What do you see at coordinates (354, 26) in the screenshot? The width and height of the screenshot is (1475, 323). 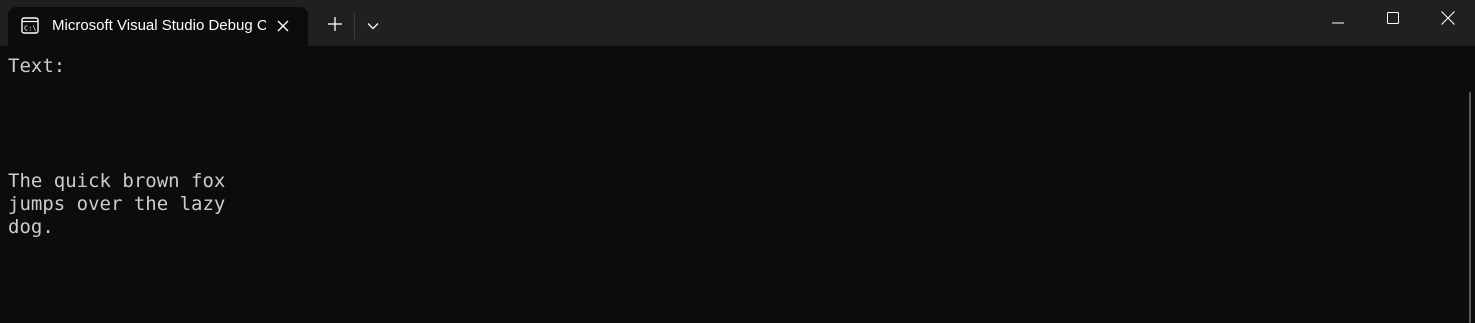 I see `tab-divider` at bounding box center [354, 26].